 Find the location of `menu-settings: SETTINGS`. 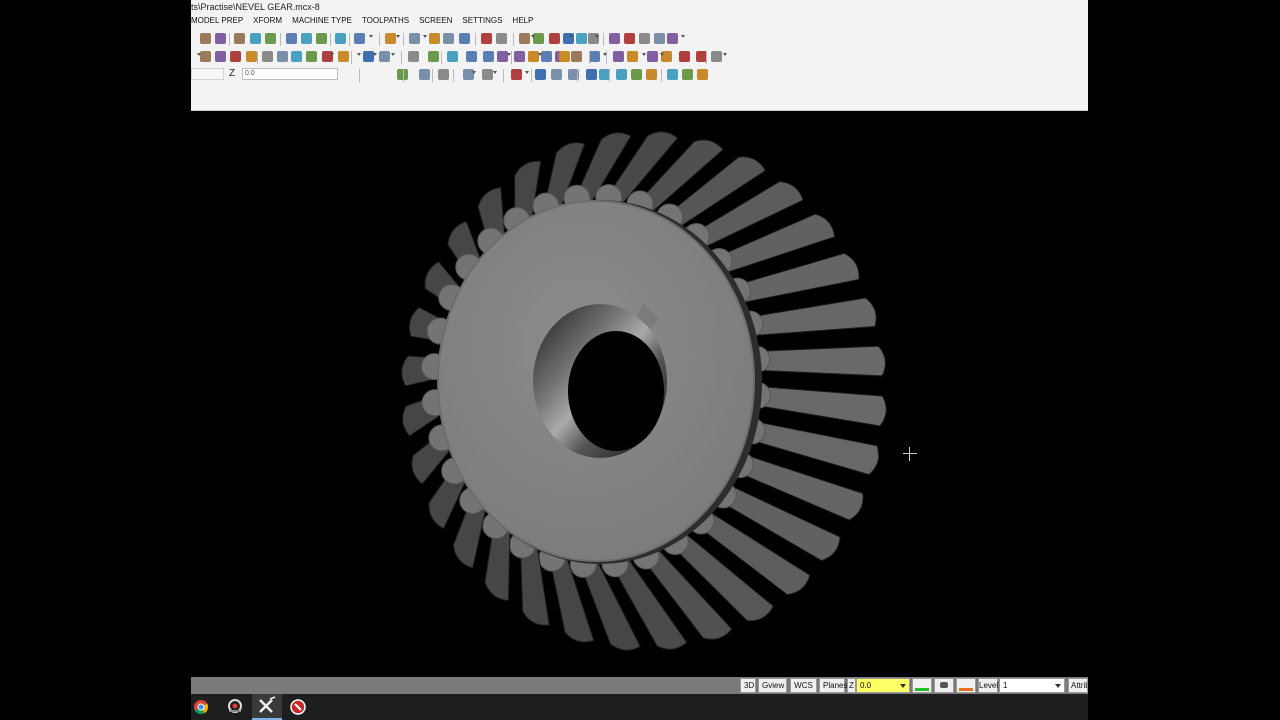

menu-settings: SETTINGS is located at coordinates (482, 22).